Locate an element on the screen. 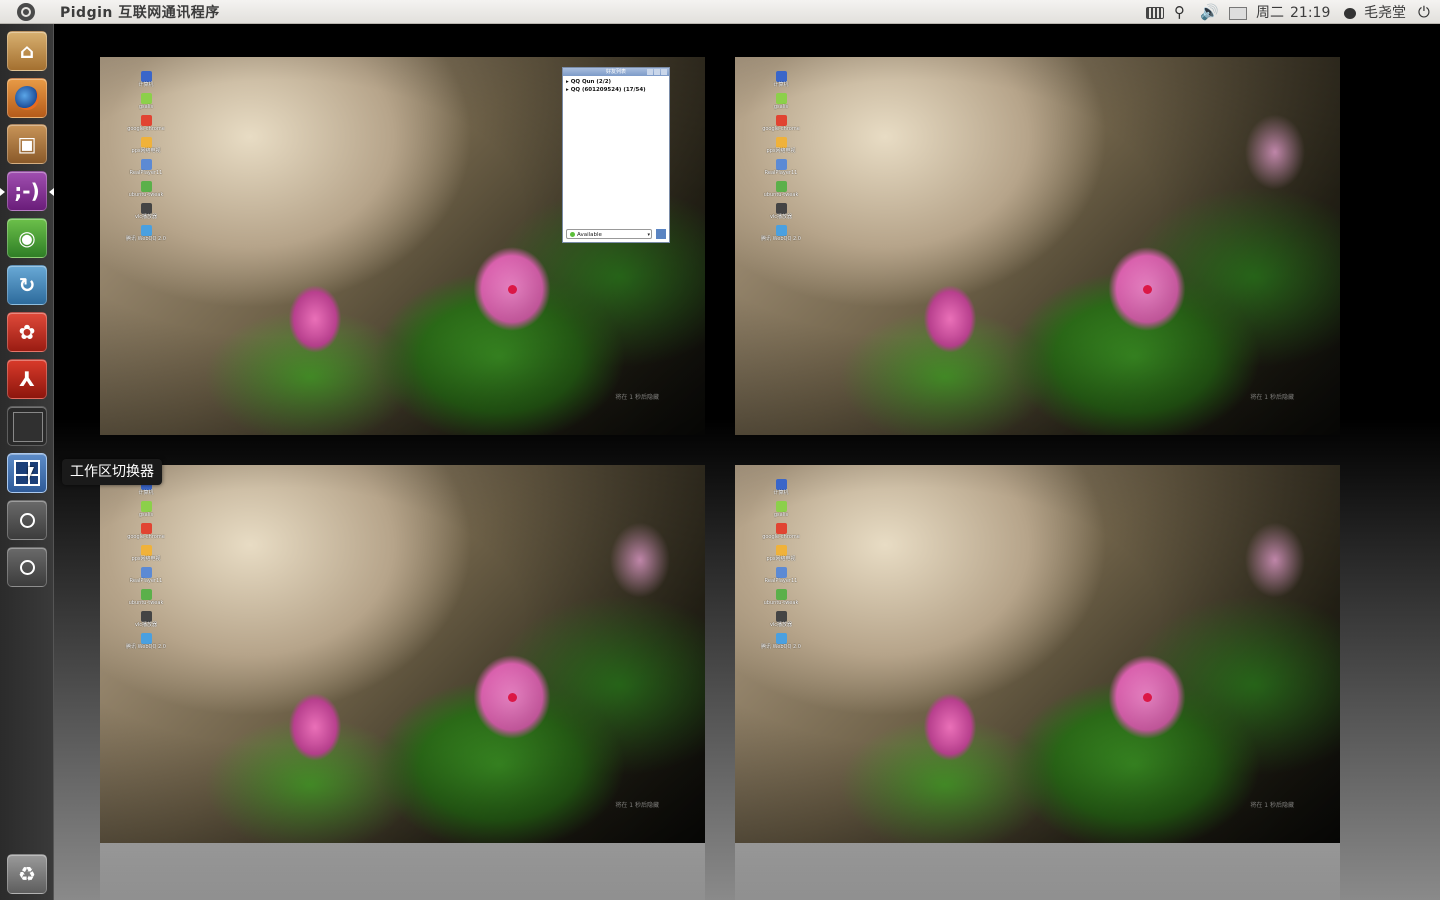 The width and height of the screenshot is (1440, 900). window-titlebar: 好友列表 is located at coordinates (616, 72).